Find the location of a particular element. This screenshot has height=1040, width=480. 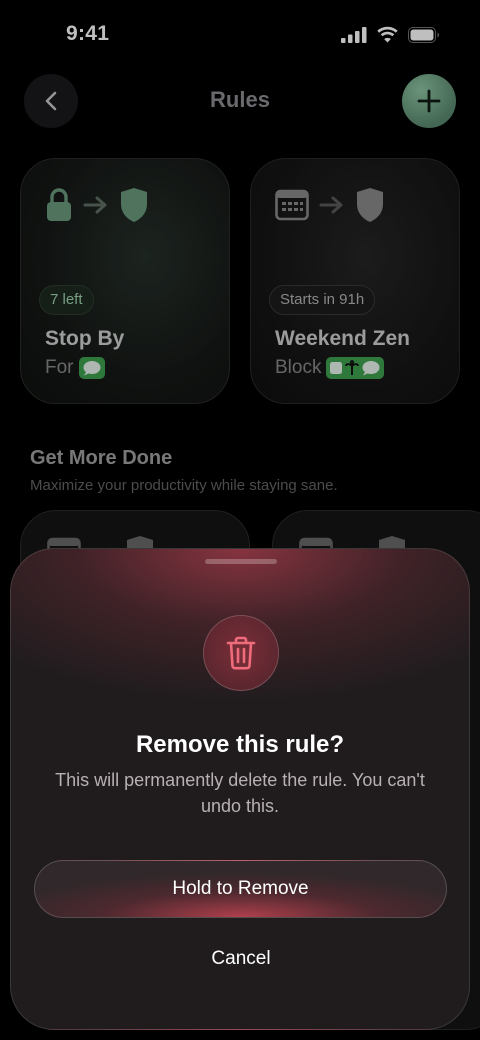

trash-icon is located at coordinates (241, 653).